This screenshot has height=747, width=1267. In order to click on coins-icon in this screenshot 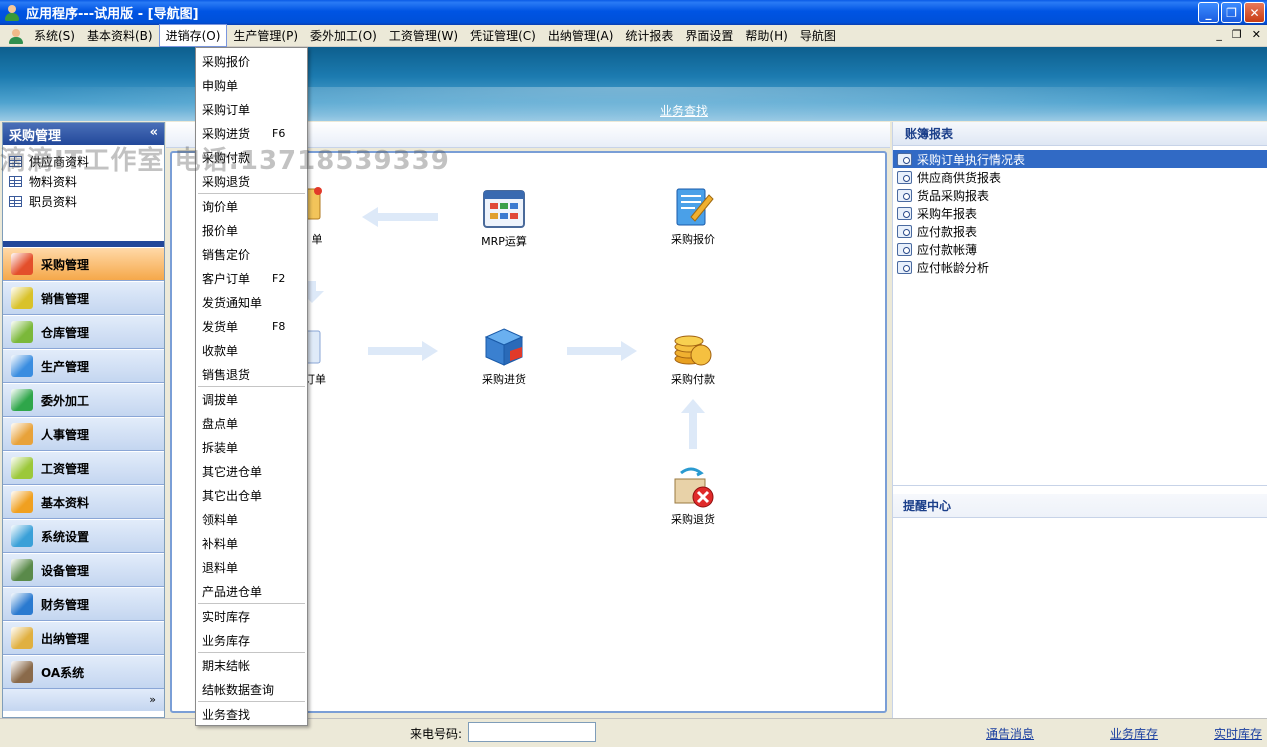, I will do `click(693, 347)`.